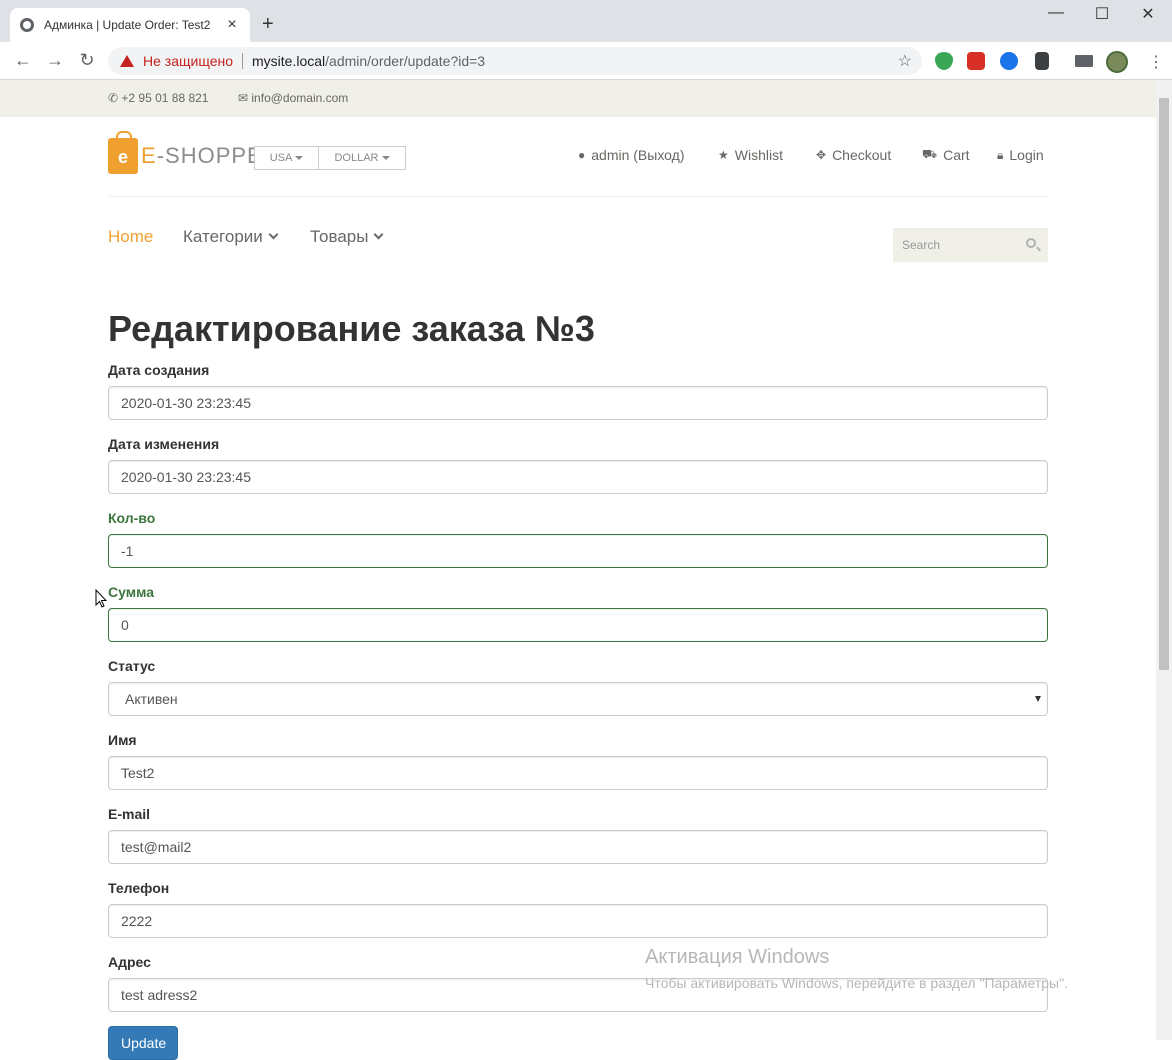 This screenshot has width=1172, height=1060. What do you see at coordinates (1084, 61) in the screenshot?
I see `media-queue-icon` at bounding box center [1084, 61].